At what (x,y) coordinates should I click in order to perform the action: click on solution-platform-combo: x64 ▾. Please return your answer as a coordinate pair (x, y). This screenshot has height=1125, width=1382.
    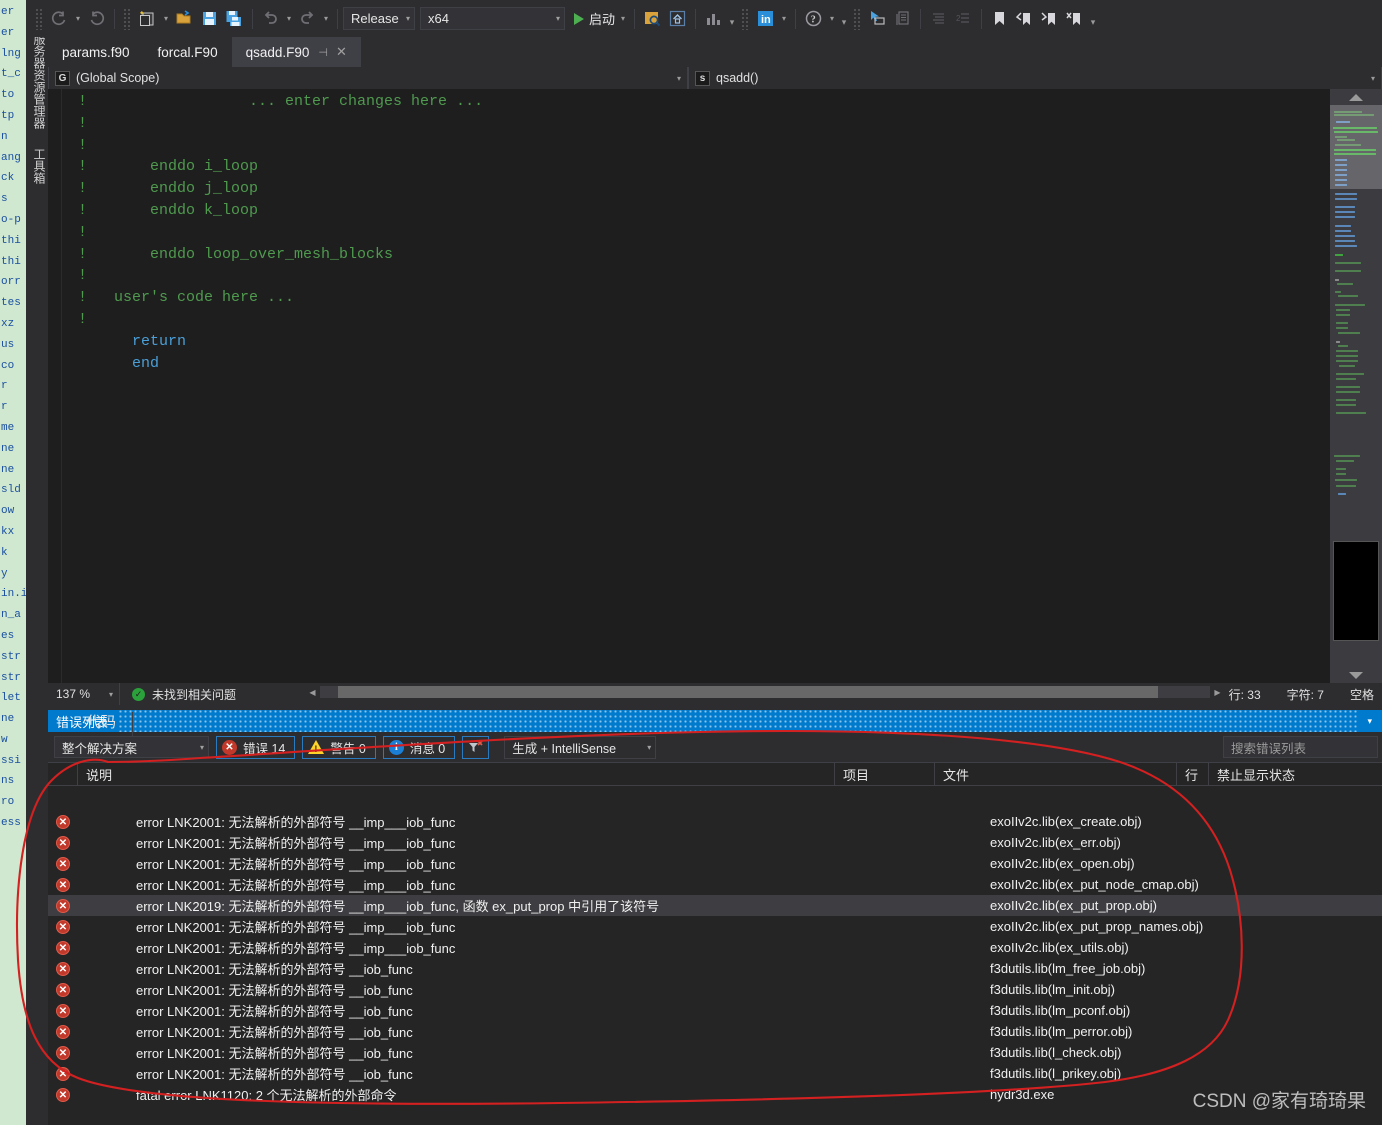
    Looking at the image, I should click on (492, 18).